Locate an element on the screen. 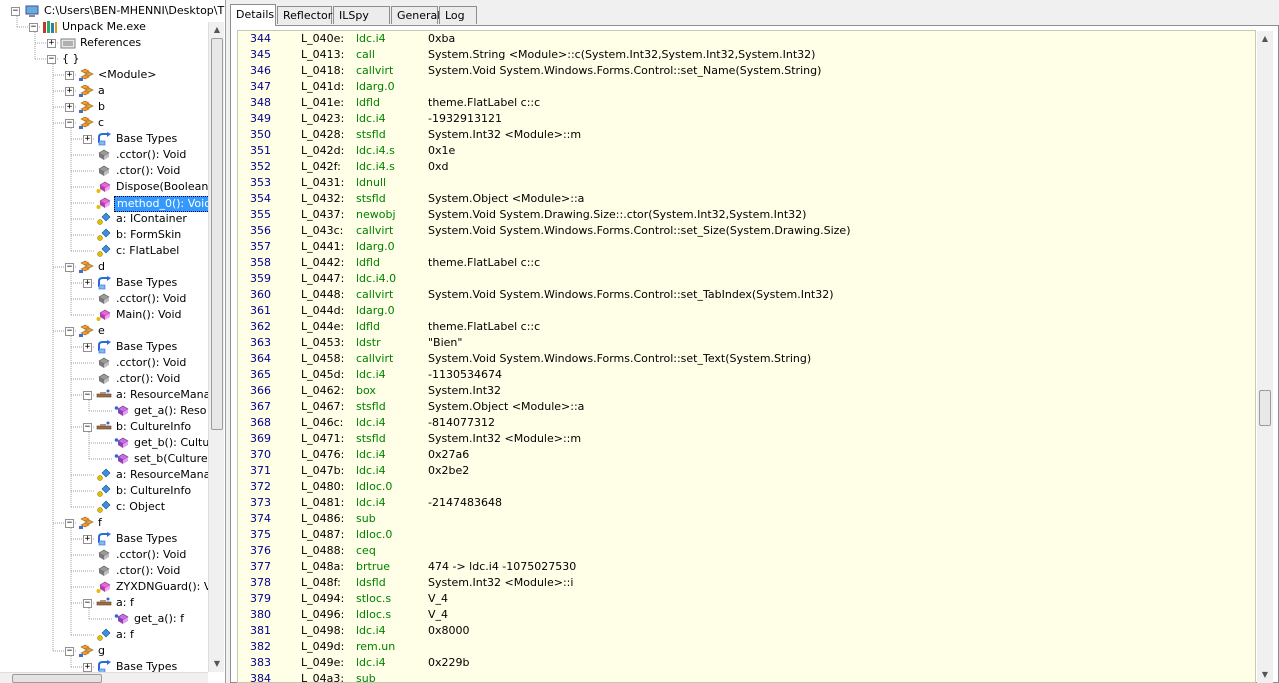 The width and height of the screenshot is (1279, 683). tree-node: − a: f is located at coordinates (104, 603).